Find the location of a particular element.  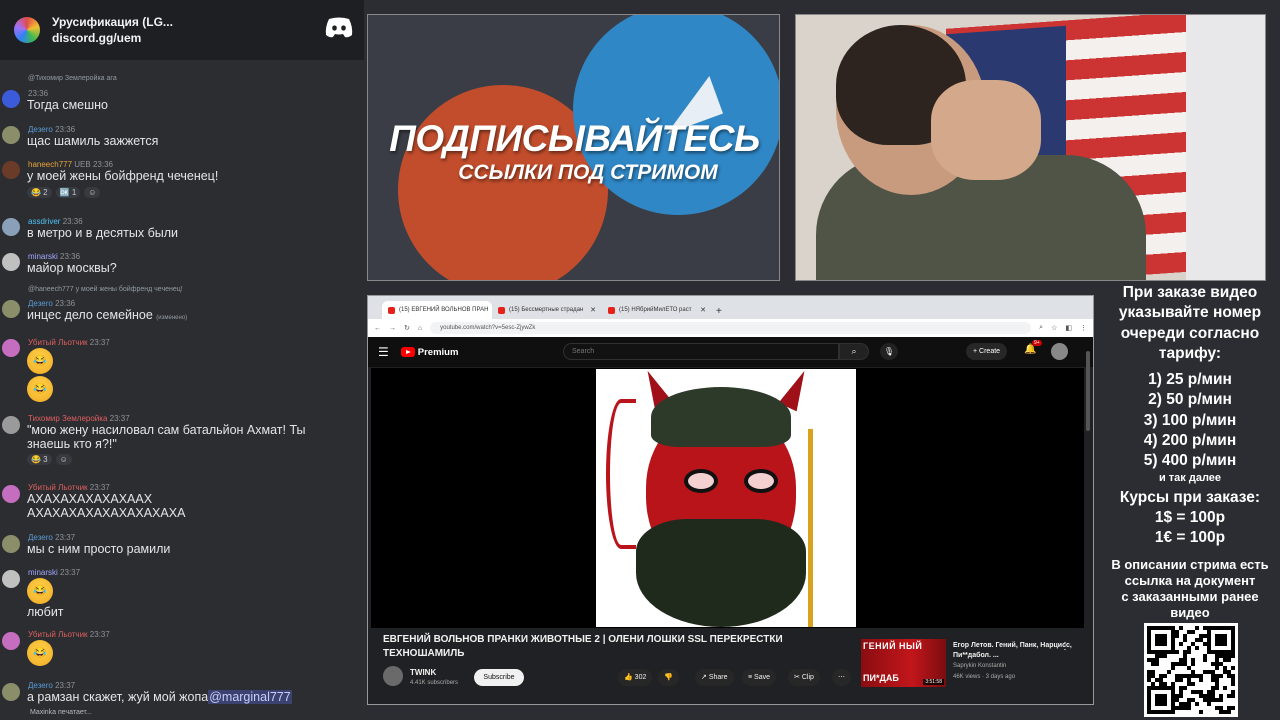

url-field: youtube.com/watch?v=5esc-ZjywZk is located at coordinates (731, 328).